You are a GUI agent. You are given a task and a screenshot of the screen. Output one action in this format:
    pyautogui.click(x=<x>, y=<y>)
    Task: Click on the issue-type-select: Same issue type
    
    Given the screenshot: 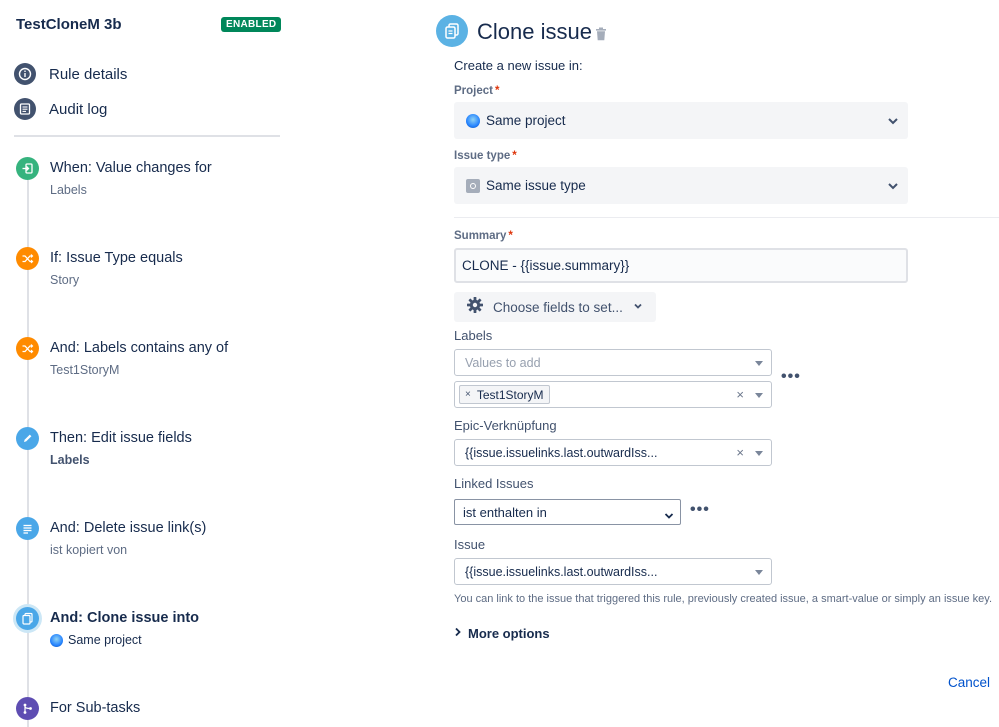 What is the action you would take?
    pyautogui.click(x=681, y=185)
    